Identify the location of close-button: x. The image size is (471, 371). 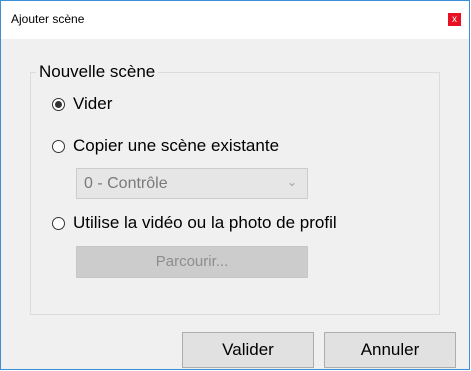
(454, 19).